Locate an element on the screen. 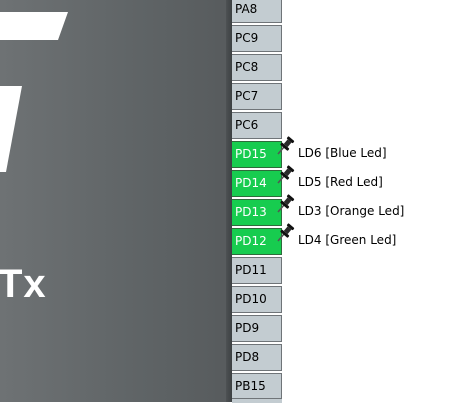 Image resolution: width=460 pixels, height=403 pixels. pin-label-pd15: LD6 [Blue Led] is located at coordinates (342, 153).